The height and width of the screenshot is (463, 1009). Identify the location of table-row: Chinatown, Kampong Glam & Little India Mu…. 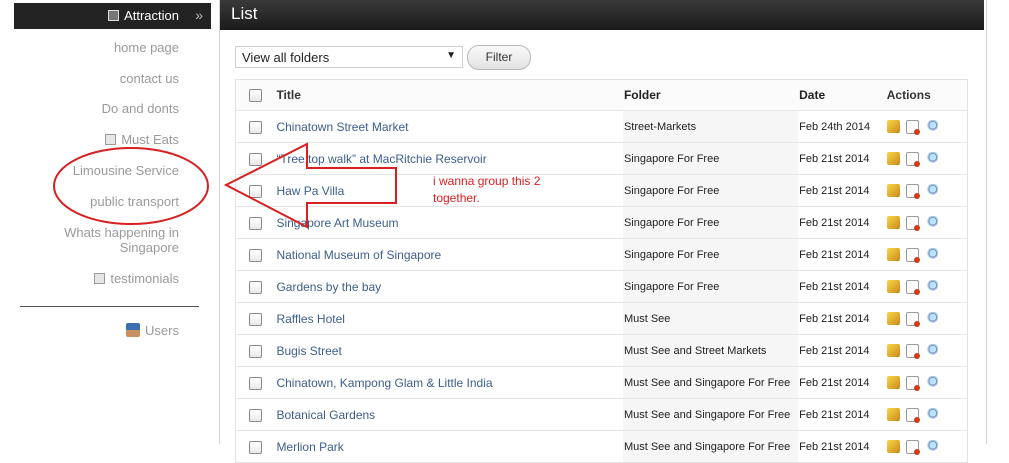
(601, 382).